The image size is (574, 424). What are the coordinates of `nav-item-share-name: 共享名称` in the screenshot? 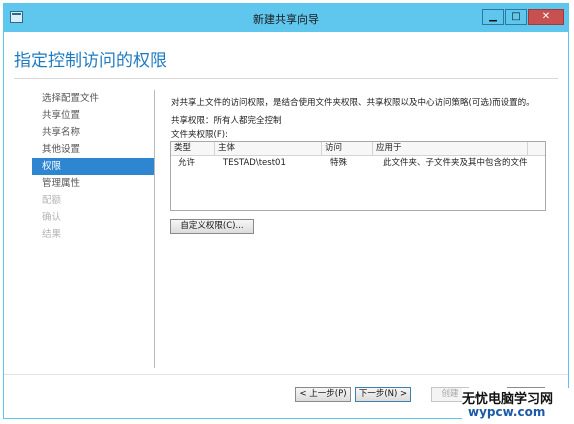 It's located at (93, 132).